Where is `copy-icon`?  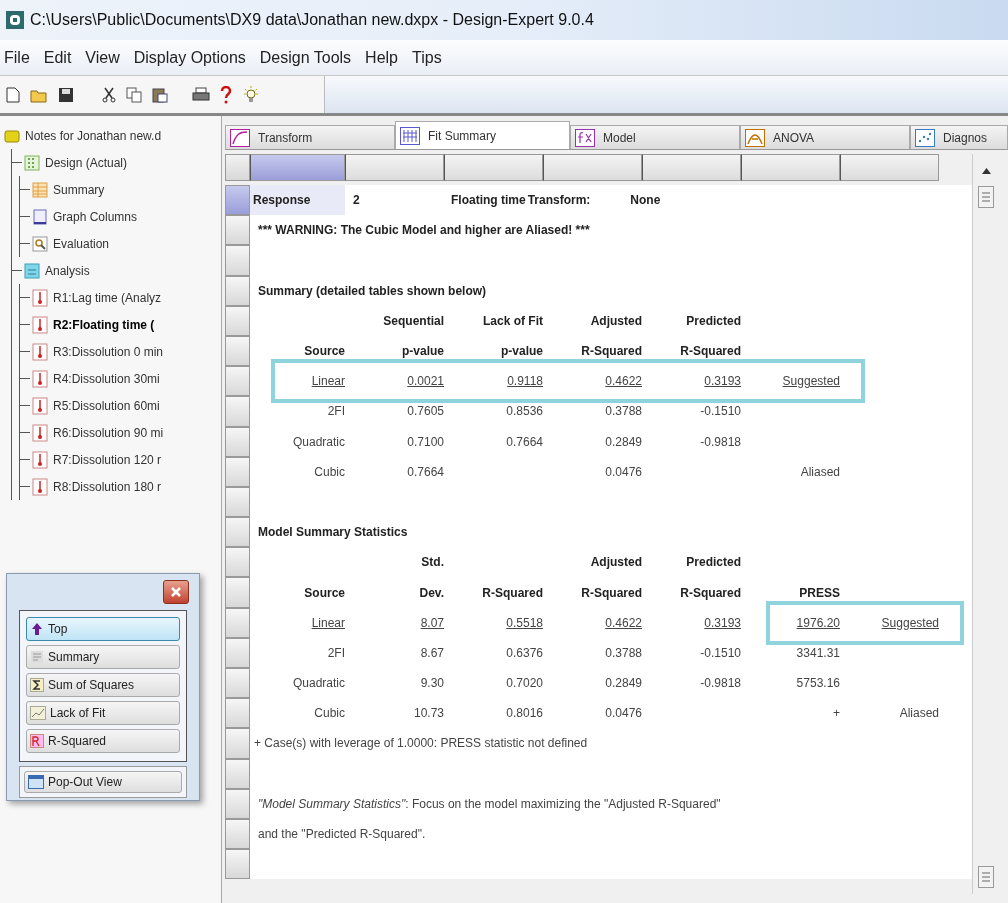
copy-icon is located at coordinates (134, 94).